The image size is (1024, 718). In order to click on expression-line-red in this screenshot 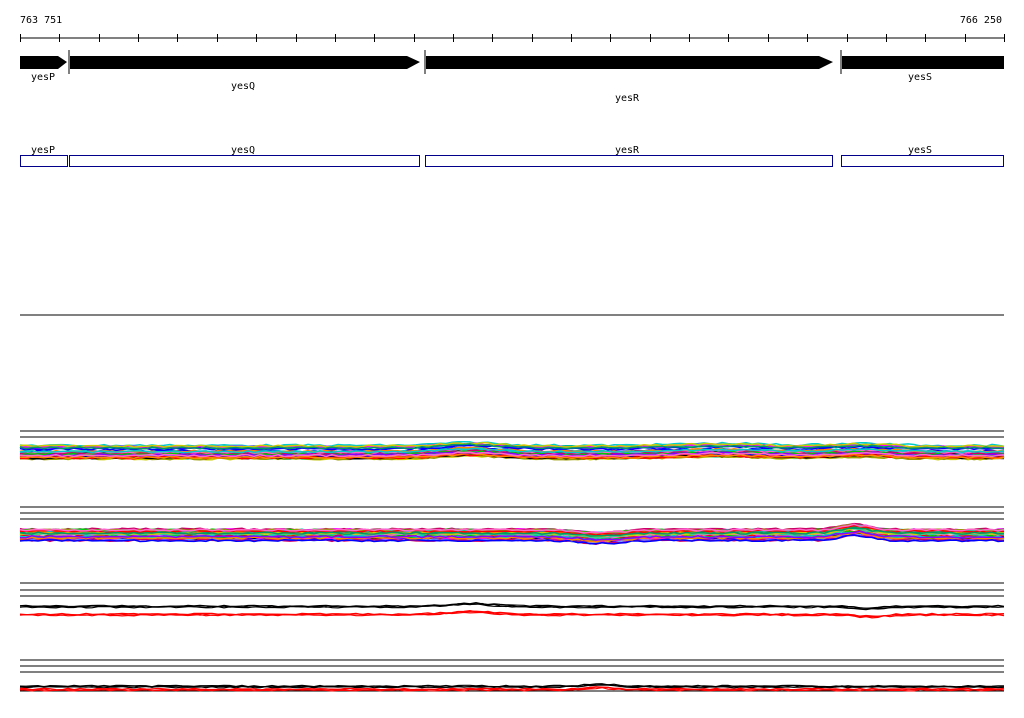, I will do `click(511, 614)`.